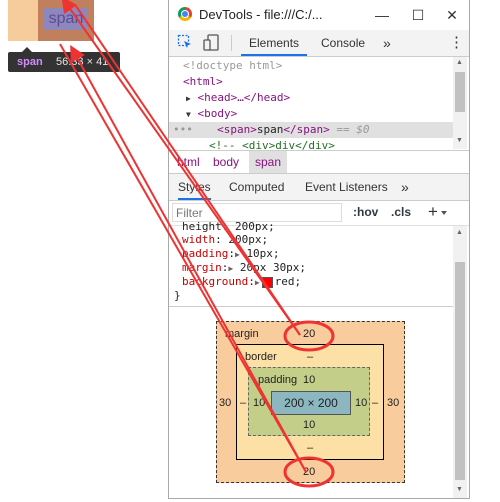  I want to click on border-label: border, so click(261, 357).